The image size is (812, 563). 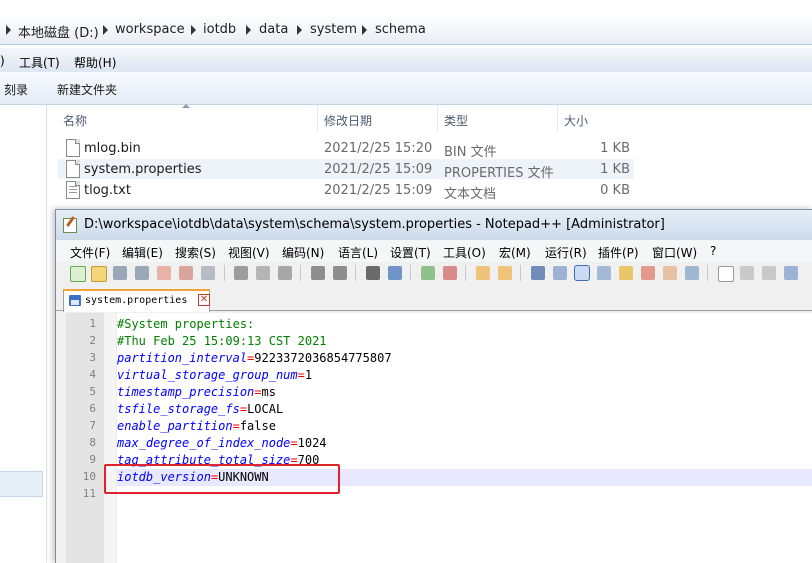 What do you see at coordinates (464, 477) in the screenshot?
I see `code-line-current: iotdb_version=UNKNOWN` at bounding box center [464, 477].